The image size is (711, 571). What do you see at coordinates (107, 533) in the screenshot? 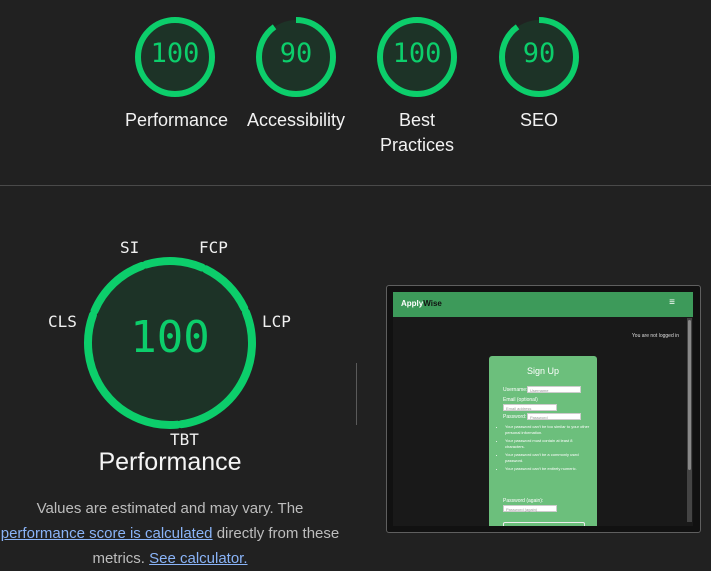
I see `score-calculated-link: performance score is calculated` at bounding box center [107, 533].